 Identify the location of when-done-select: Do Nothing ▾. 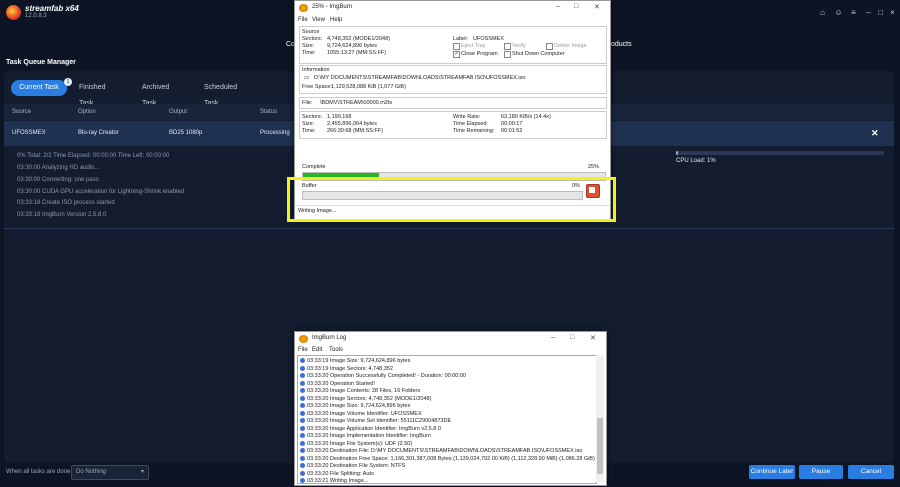
(110, 472).